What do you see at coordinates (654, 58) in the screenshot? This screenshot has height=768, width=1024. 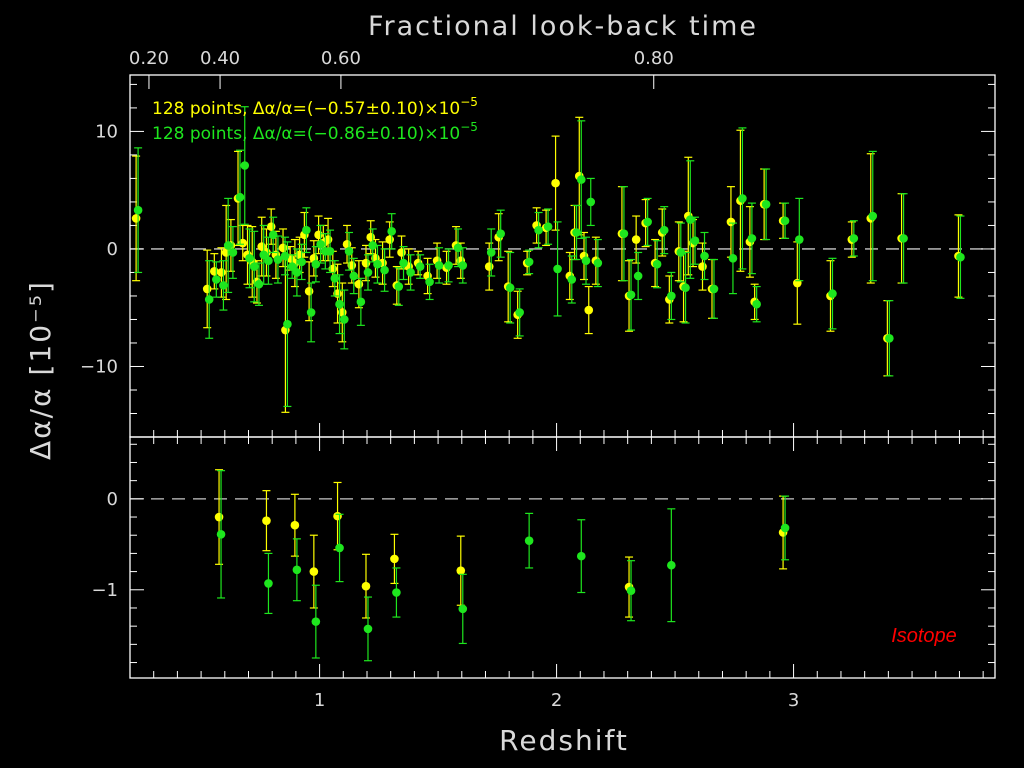 I see `top-axis-tick-label: 0.80` at bounding box center [654, 58].